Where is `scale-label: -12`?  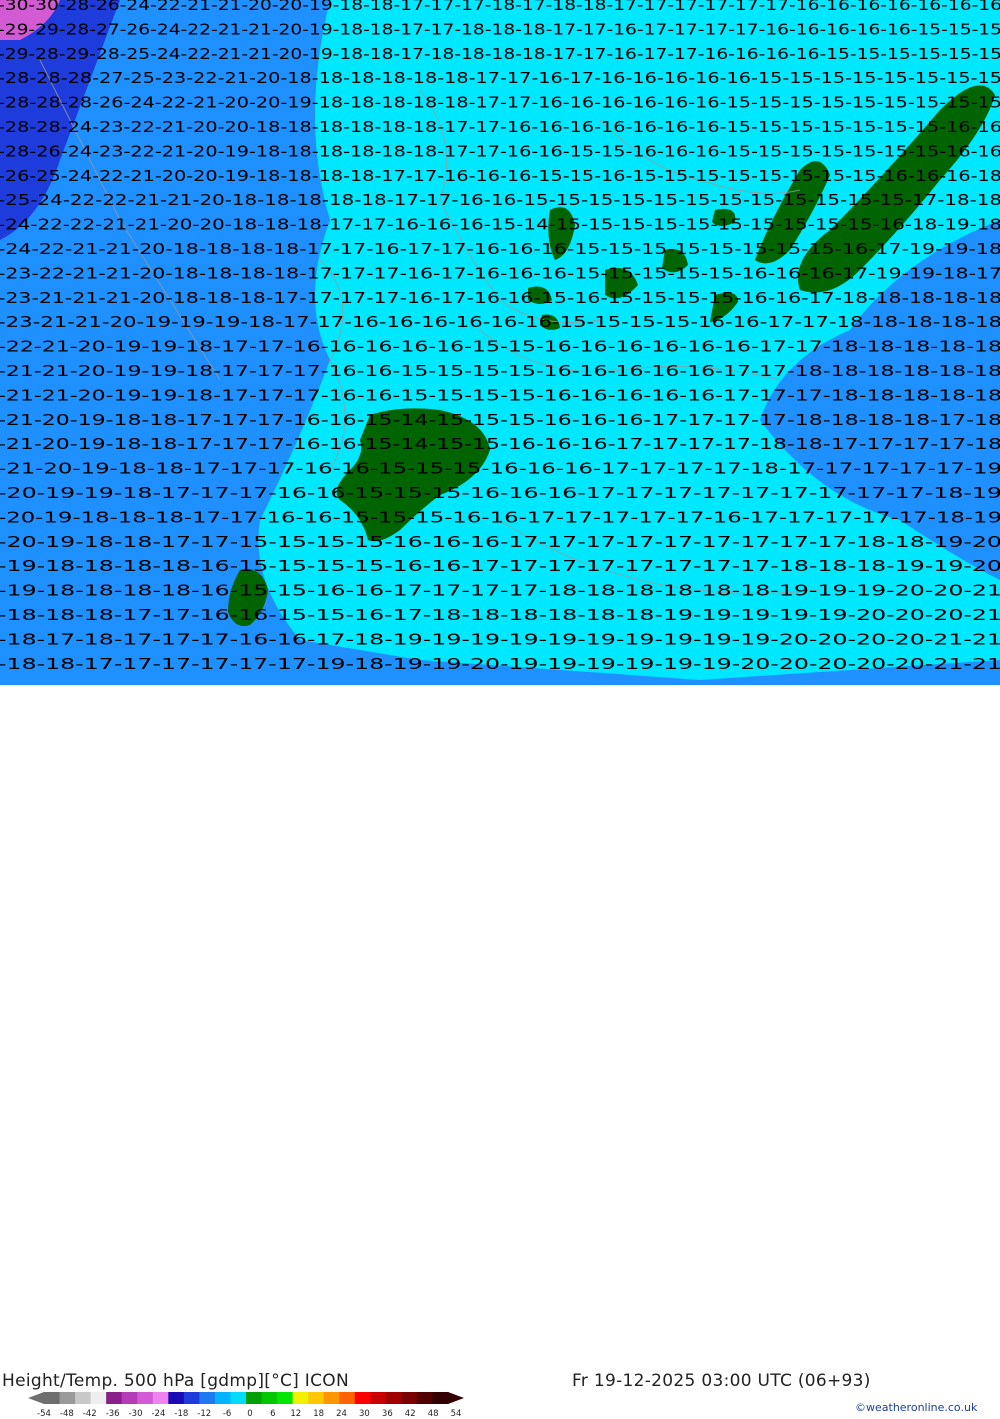 scale-label: -12 is located at coordinates (204, 1414).